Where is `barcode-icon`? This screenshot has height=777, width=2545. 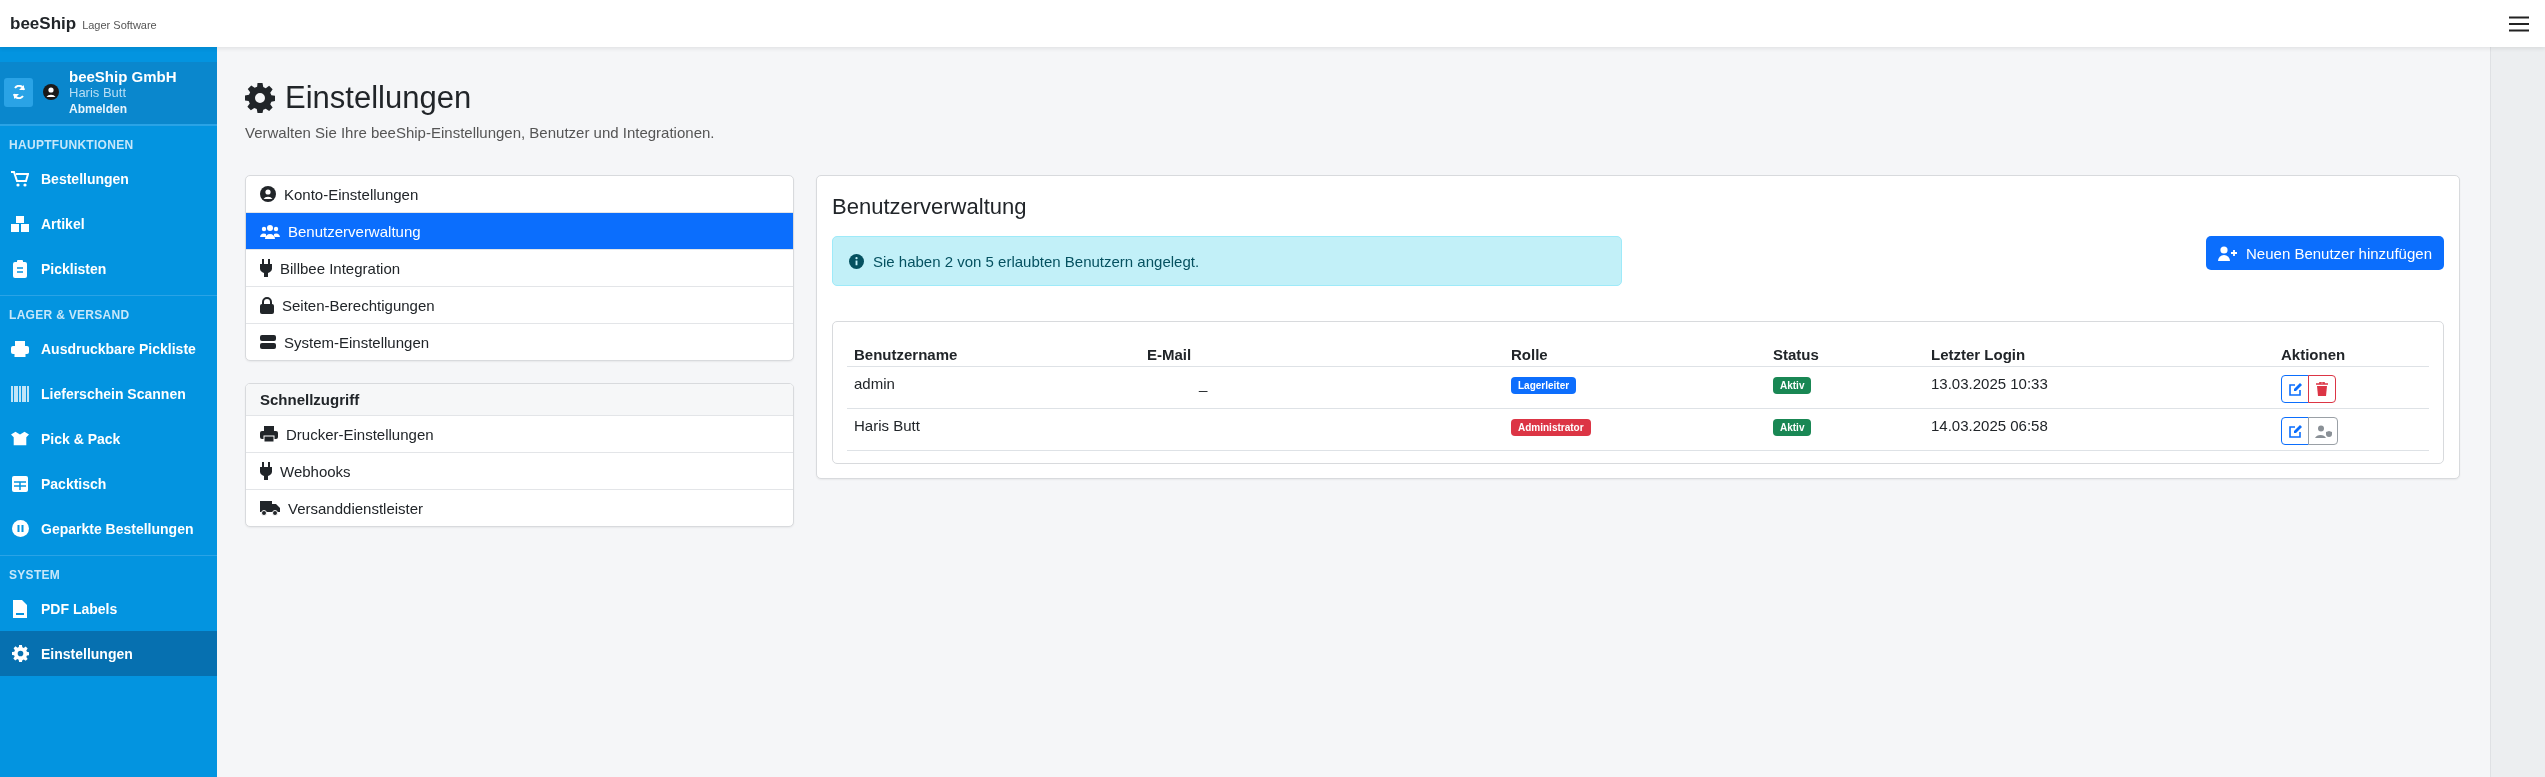
barcode-icon is located at coordinates (20, 393).